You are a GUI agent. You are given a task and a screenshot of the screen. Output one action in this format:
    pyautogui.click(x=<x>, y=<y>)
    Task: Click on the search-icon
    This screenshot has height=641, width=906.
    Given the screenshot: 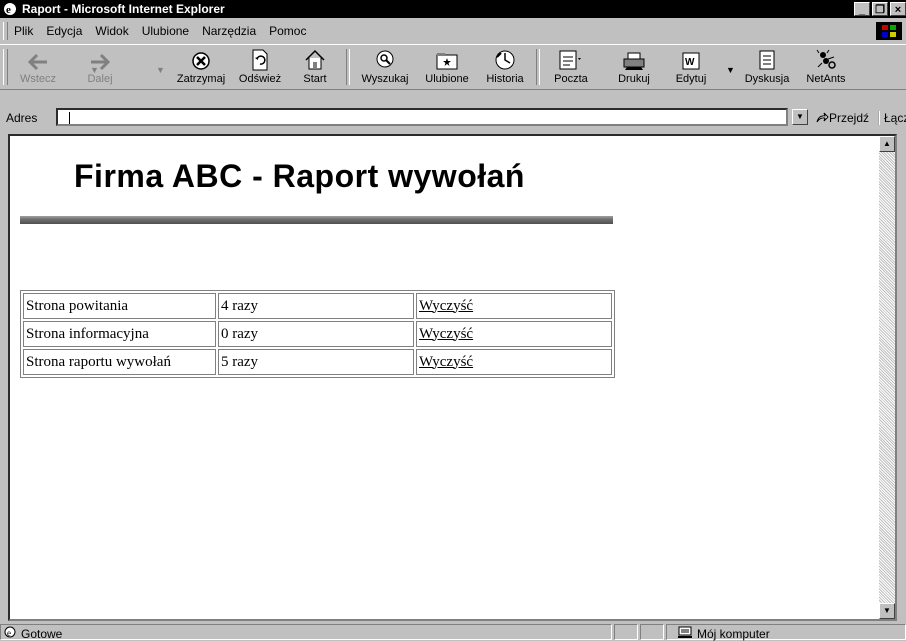 What is the action you would take?
    pyautogui.click(x=385, y=59)
    